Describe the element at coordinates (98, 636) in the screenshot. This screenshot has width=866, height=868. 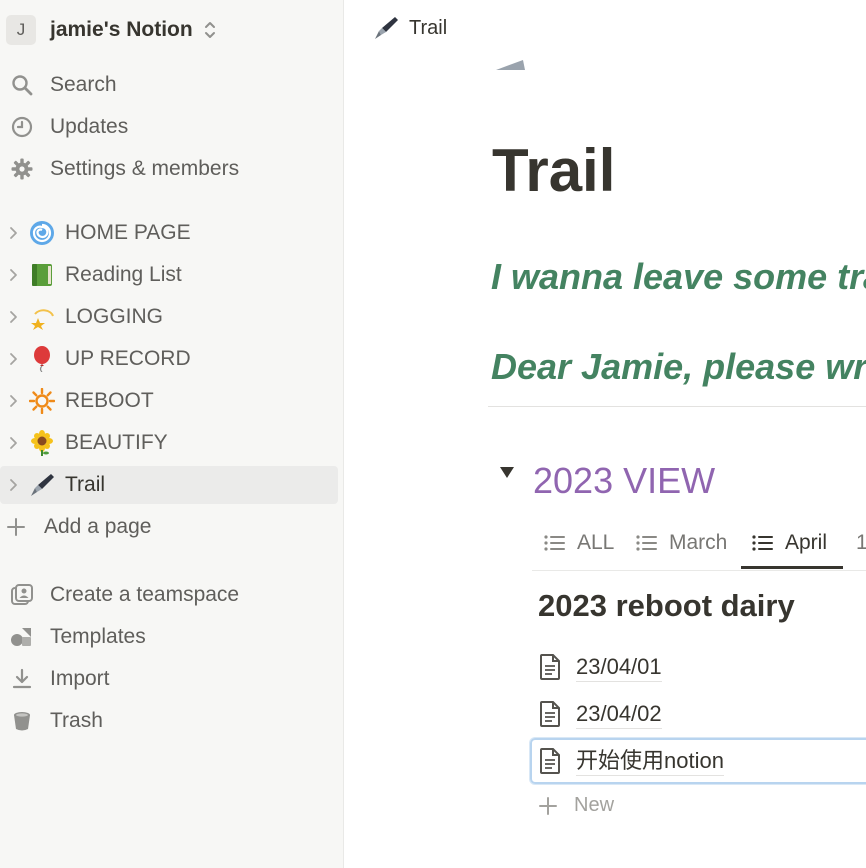
I see `sidebar-templates-label: Templates` at that location.